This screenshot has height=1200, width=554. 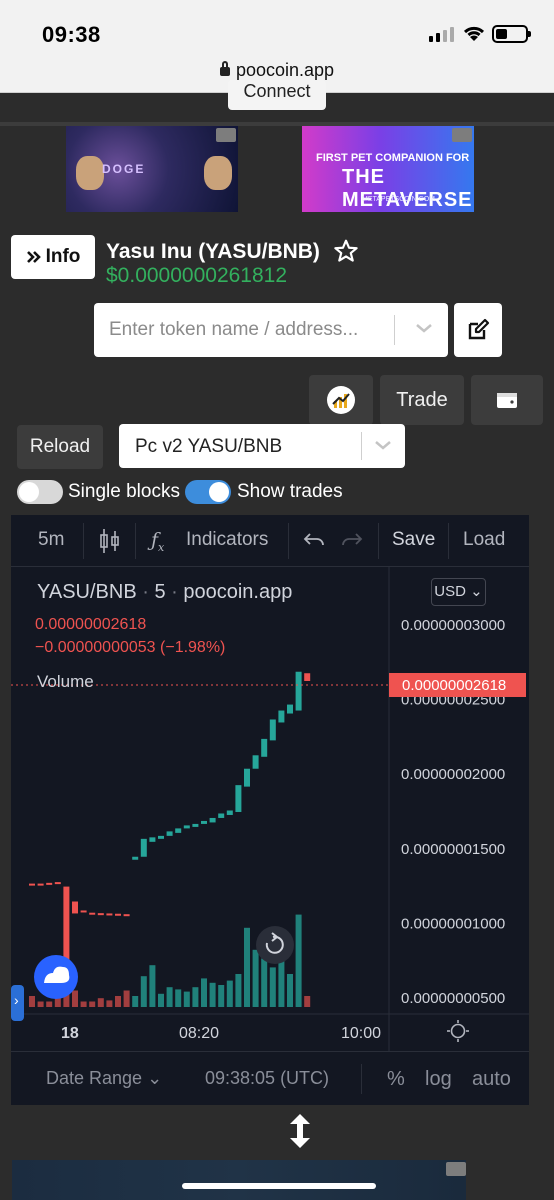 I want to click on save-button: Save, so click(x=413, y=540).